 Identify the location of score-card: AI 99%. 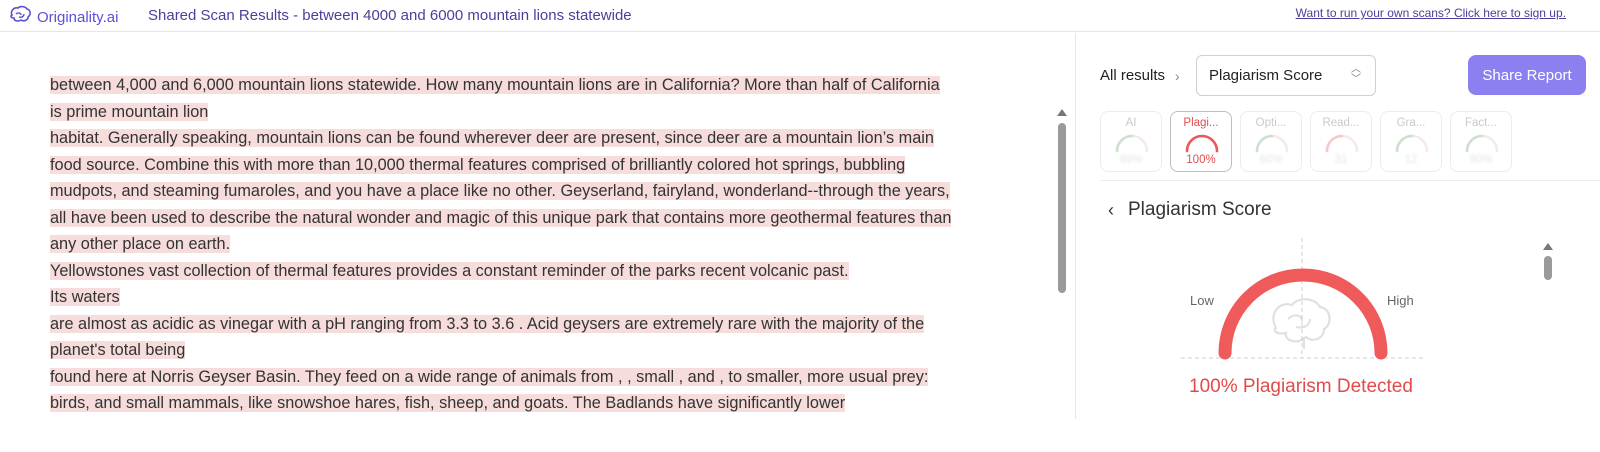
(1131, 141).